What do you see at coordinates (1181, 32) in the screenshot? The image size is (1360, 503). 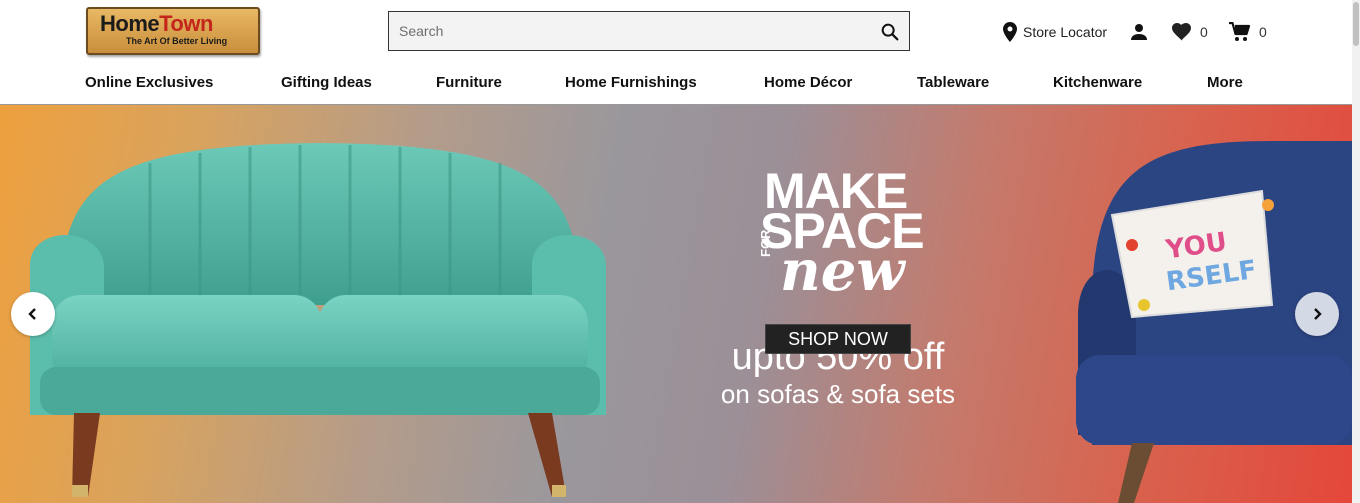 I see `heart-icon` at bounding box center [1181, 32].